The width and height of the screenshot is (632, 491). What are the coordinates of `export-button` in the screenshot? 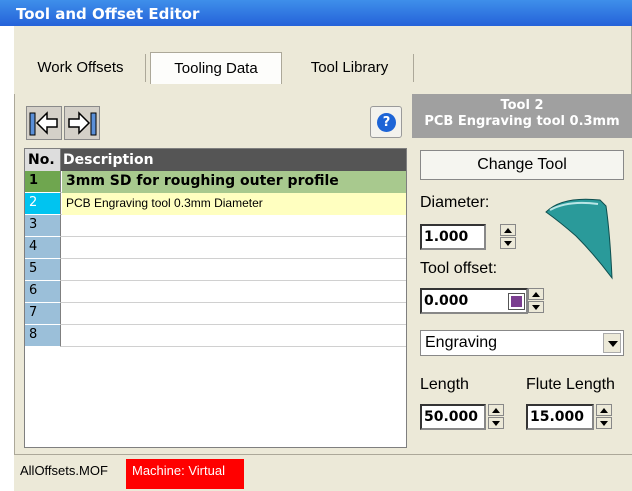 It's located at (82, 123).